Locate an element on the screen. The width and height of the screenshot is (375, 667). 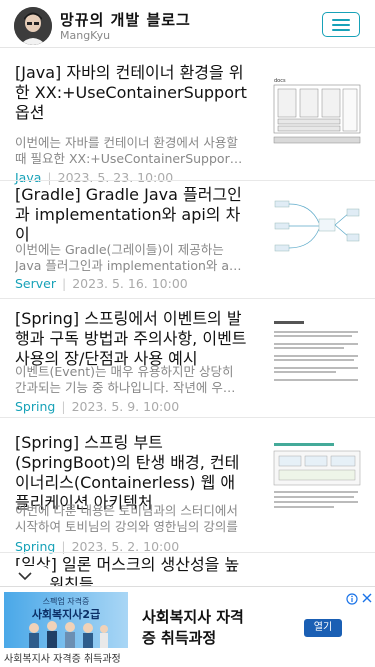
hamburger-menu-icon is located at coordinates (341, 20).